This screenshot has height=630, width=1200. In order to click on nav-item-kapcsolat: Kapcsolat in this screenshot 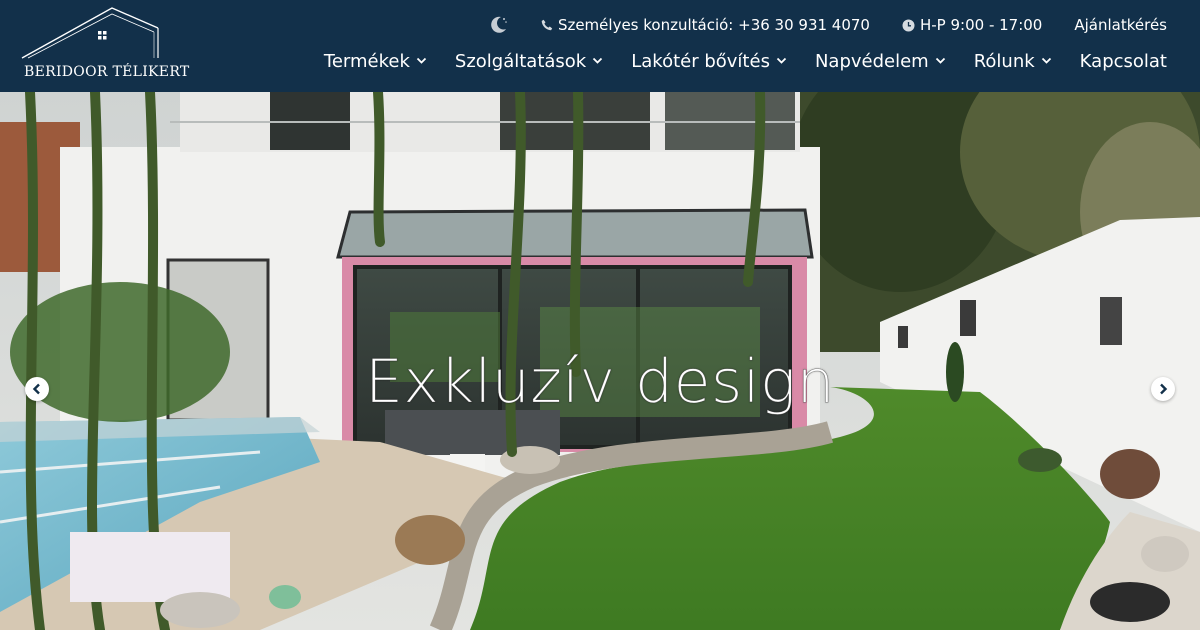, I will do `click(1123, 61)`.